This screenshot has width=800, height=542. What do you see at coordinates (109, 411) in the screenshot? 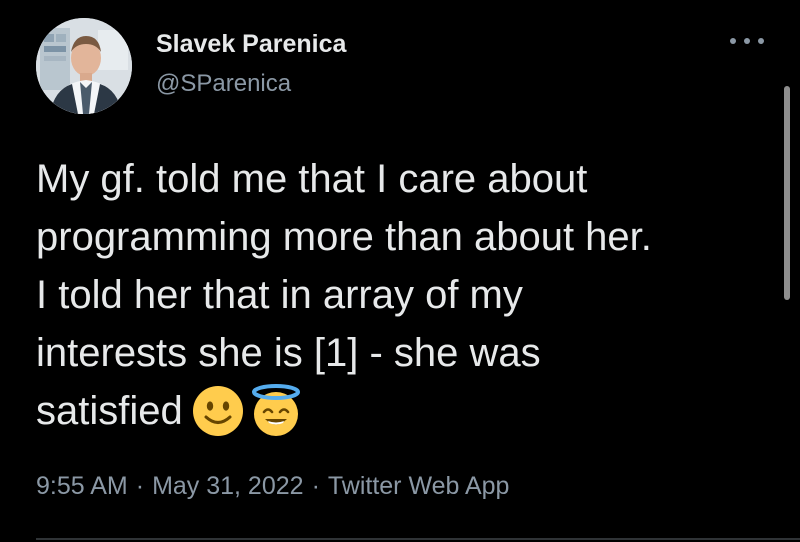
I see `tweet-text-word: satisfied` at bounding box center [109, 411].